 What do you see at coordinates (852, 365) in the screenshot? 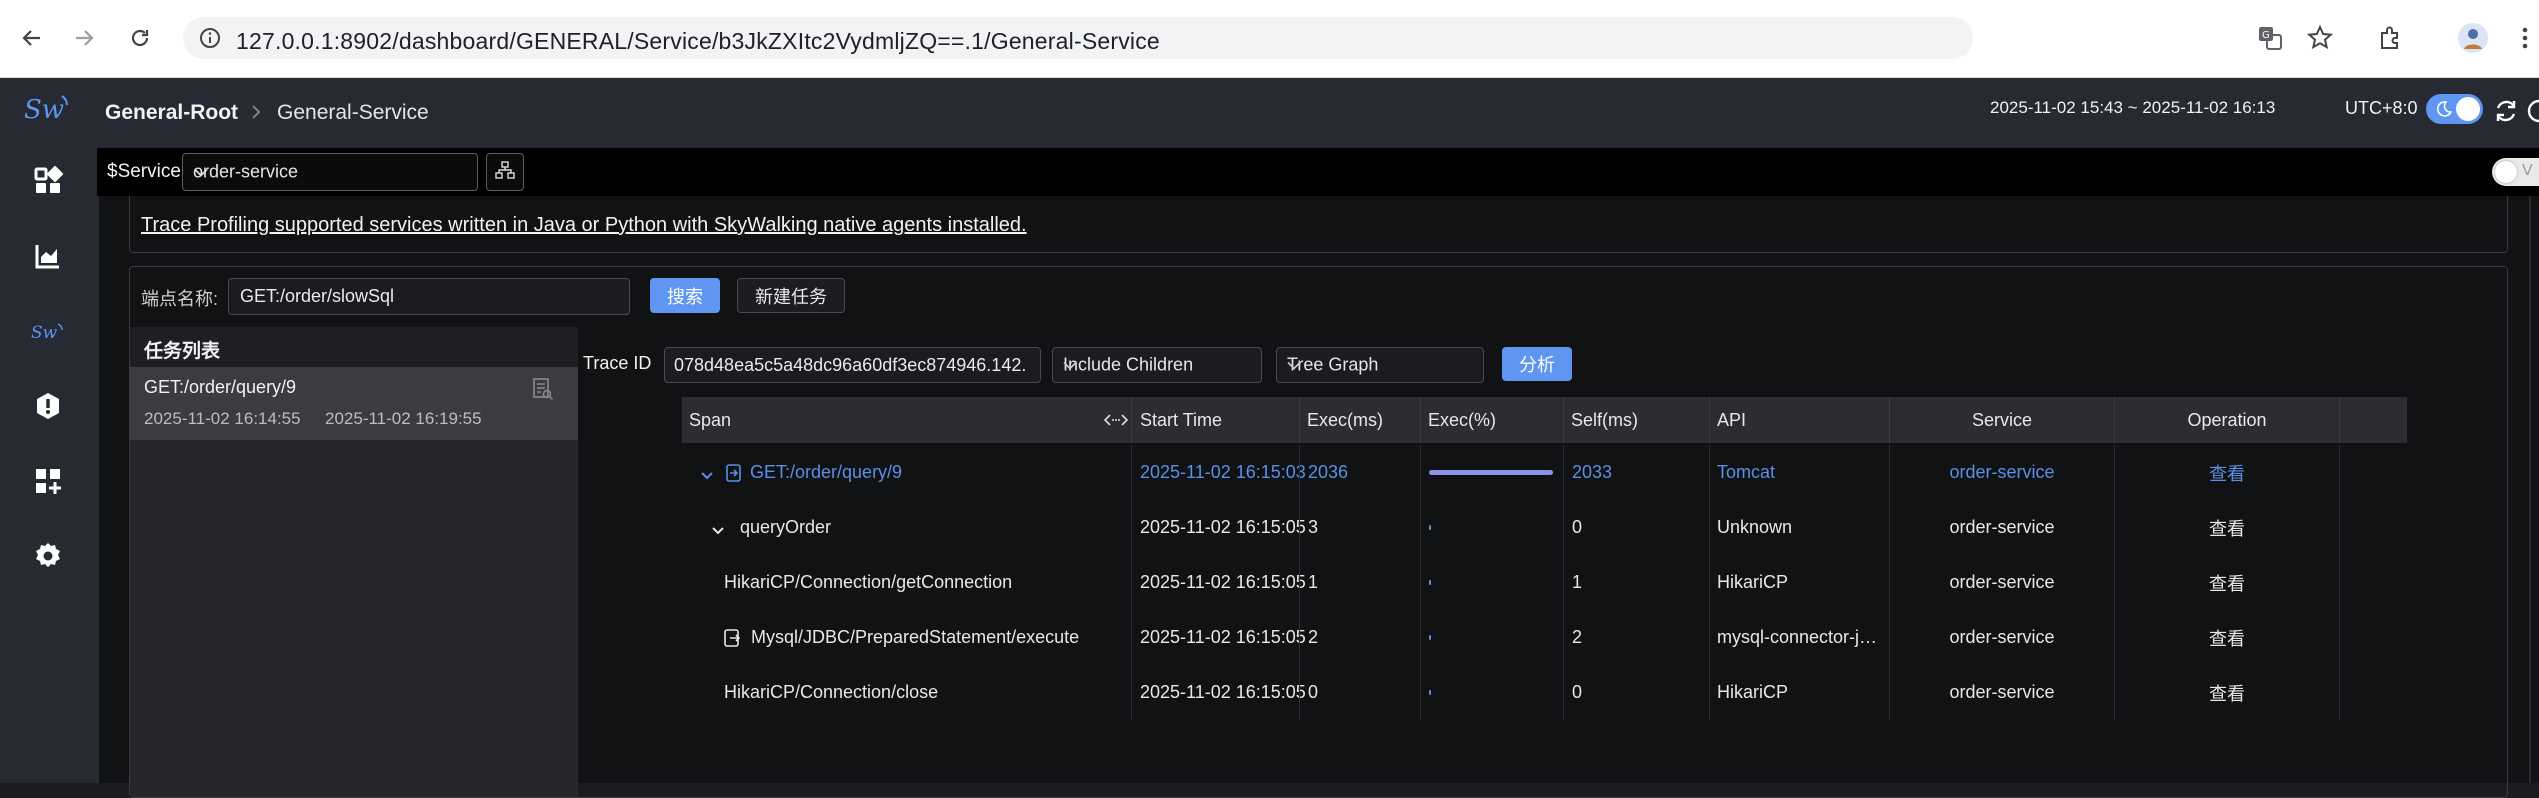
I see `trace-id-input: 078d48ea5c5a48dc96a60df3ec874946.142.` at bounding box center [852, 365].